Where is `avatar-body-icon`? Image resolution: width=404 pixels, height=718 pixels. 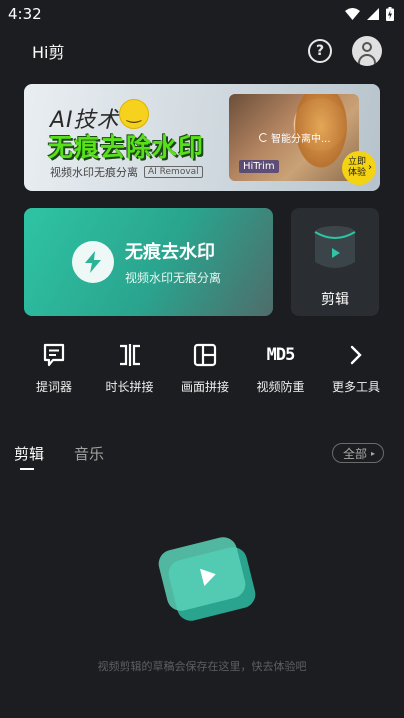
avatar-body-icon is located at coordinates (367, 60).